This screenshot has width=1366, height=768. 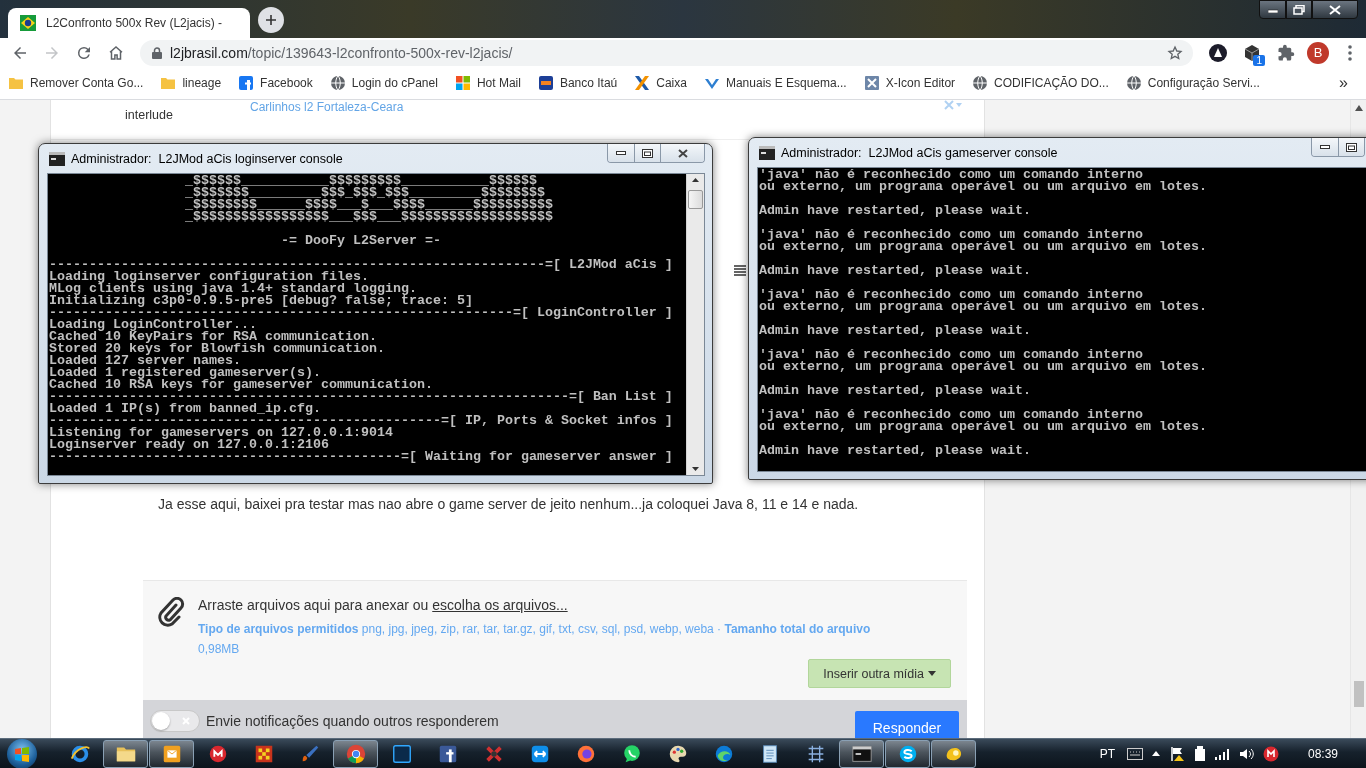 What do you see at coordinates (1270, 753) in the screenshot?
I see `circle-icon` at bounding box center [1270, 753].